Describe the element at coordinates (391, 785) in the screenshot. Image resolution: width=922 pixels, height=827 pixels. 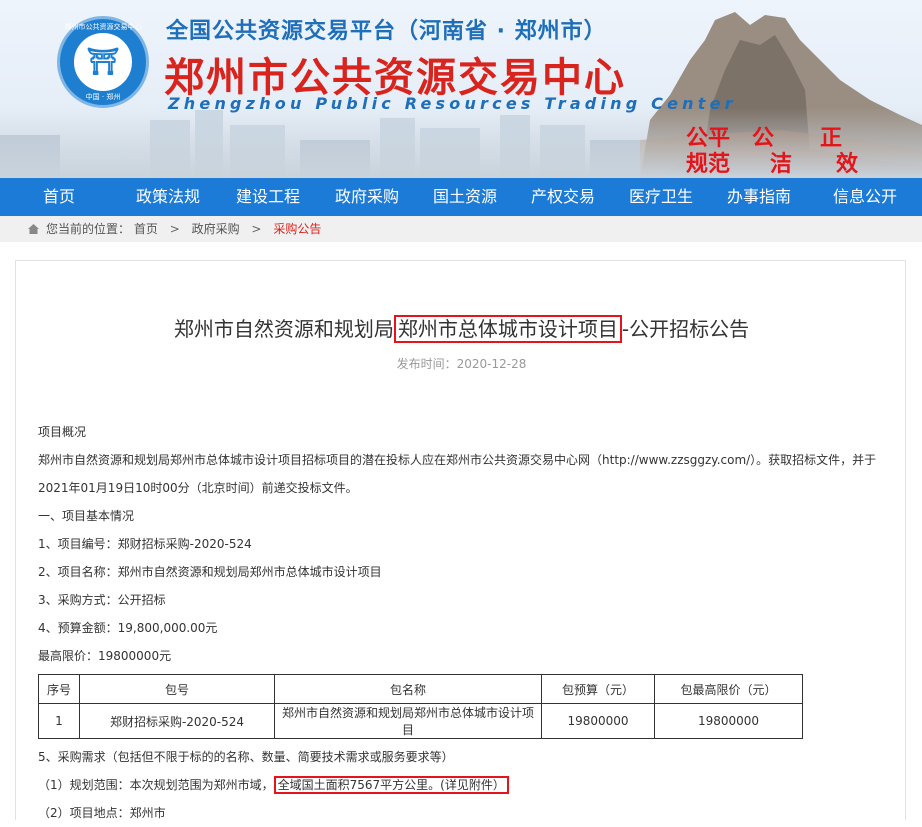
I see `planning-scope-highlight: 全域国土面积7567平方公里。(详见附件）` at that location.